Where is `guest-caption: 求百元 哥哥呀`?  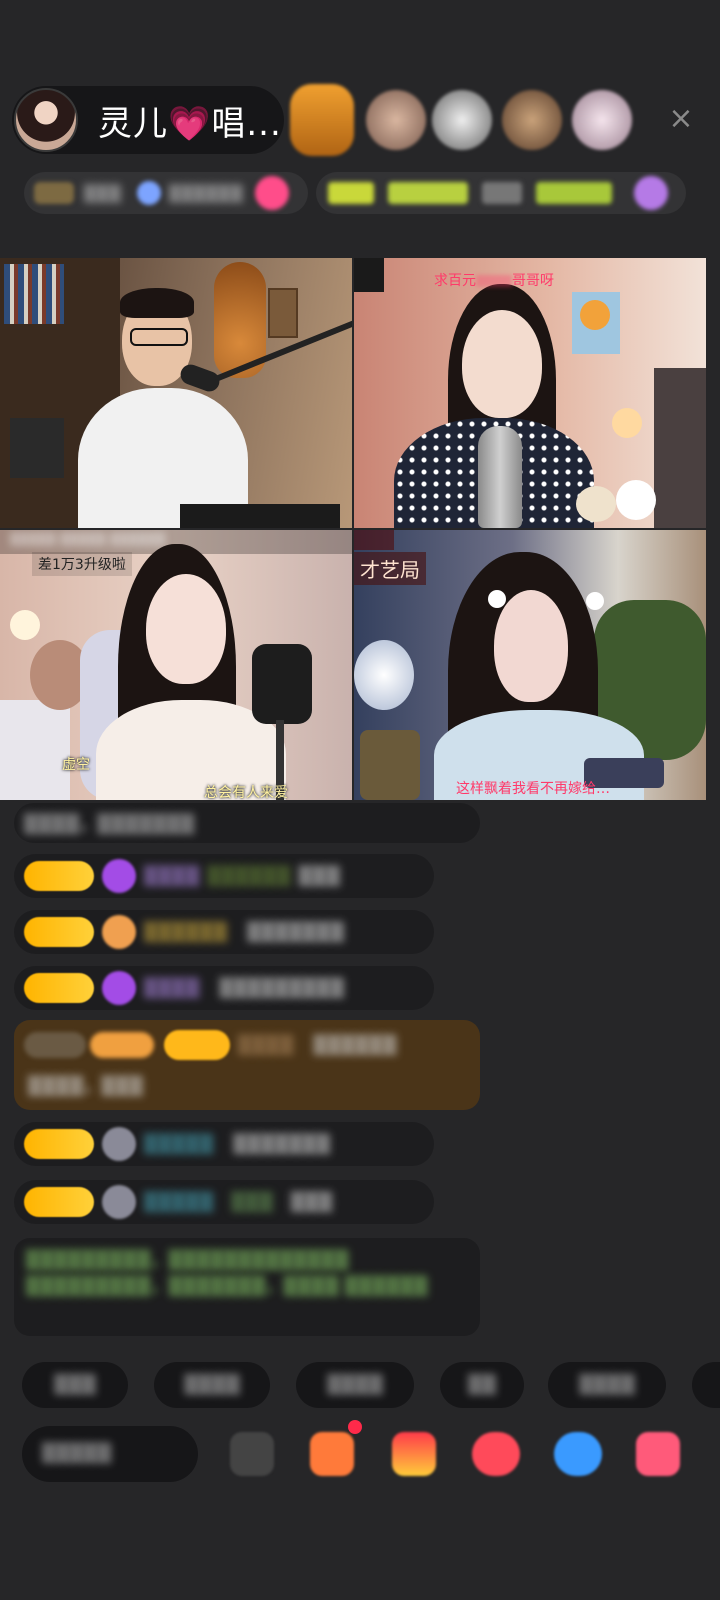 guest-caption: 求百元 哥哥呀 is located at coordinates (494, 281).